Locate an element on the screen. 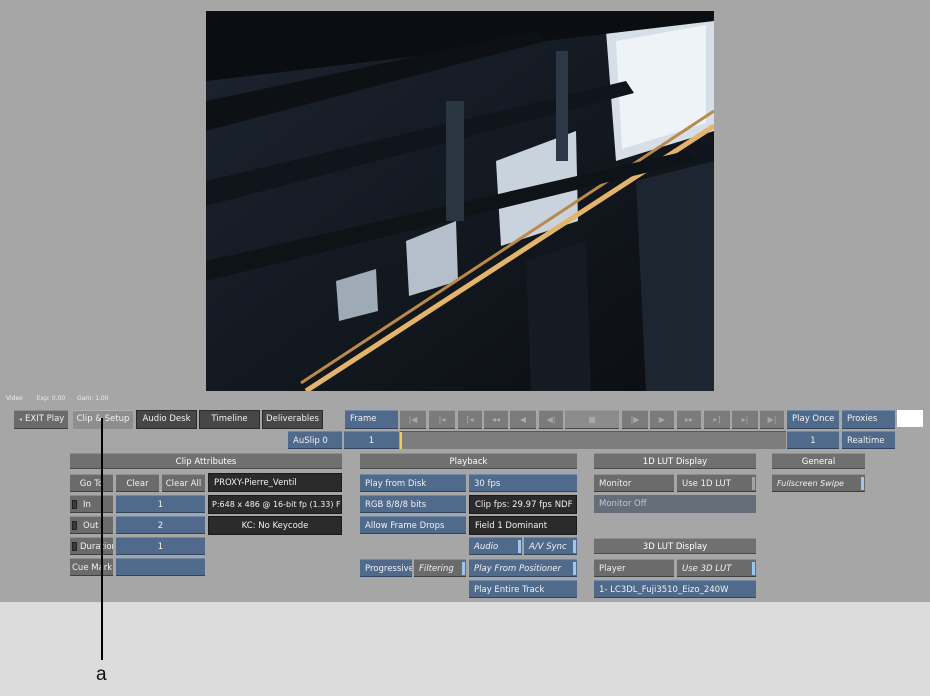 This screenshot has height=696, width=930. out-value-field: 2 is located at coordinates (160, 525).